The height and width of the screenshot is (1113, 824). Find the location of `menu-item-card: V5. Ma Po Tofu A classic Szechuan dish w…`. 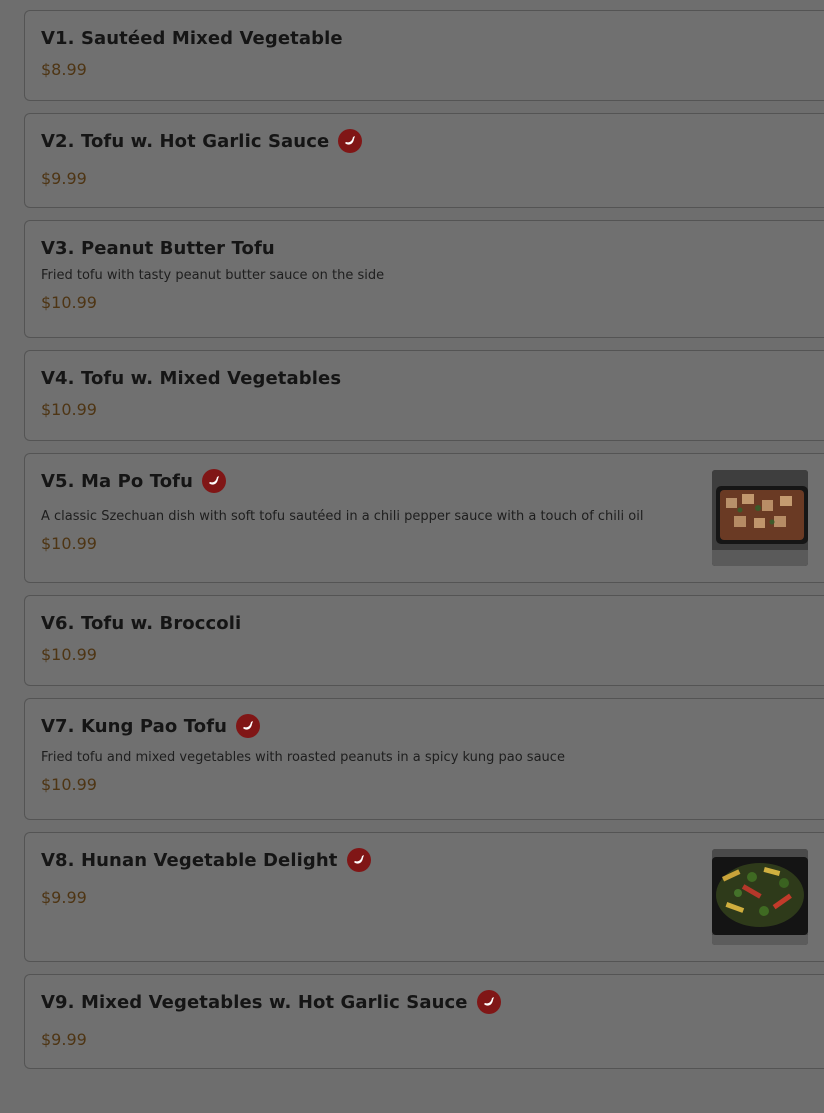

menu-item-card: V5. Ma Po Tofu A classic Szechuan dish w… is located at coordinates (424, 518).